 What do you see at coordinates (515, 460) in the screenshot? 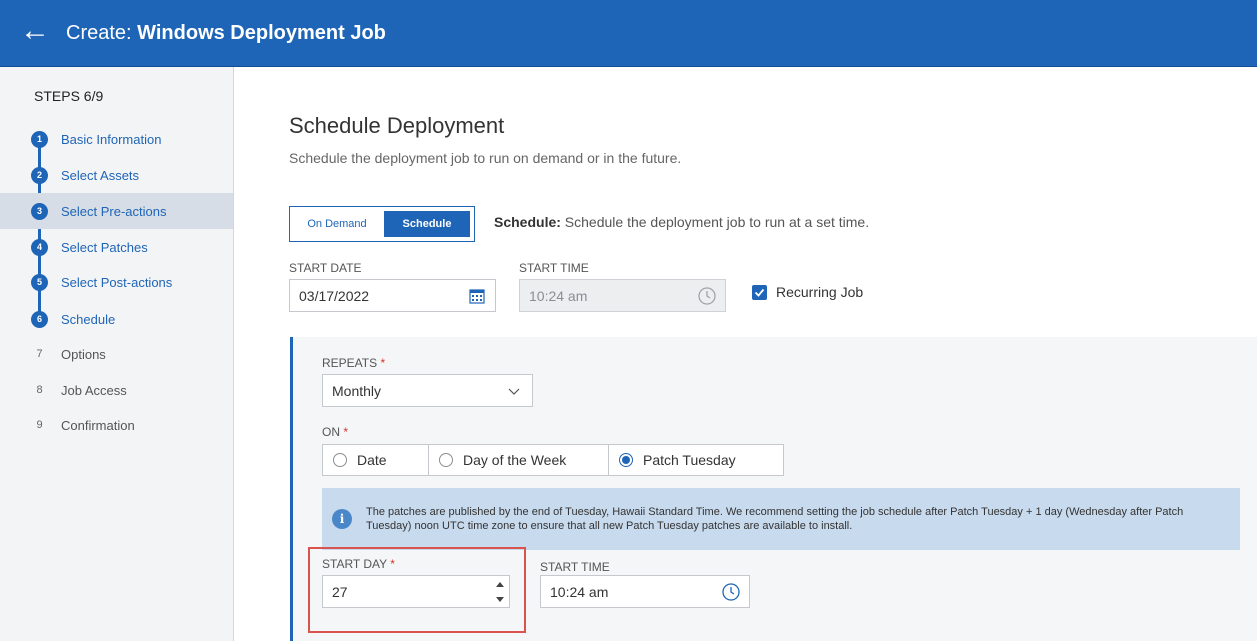
I see `radio-label: Day of the Week` at bounding box center [515, 460].